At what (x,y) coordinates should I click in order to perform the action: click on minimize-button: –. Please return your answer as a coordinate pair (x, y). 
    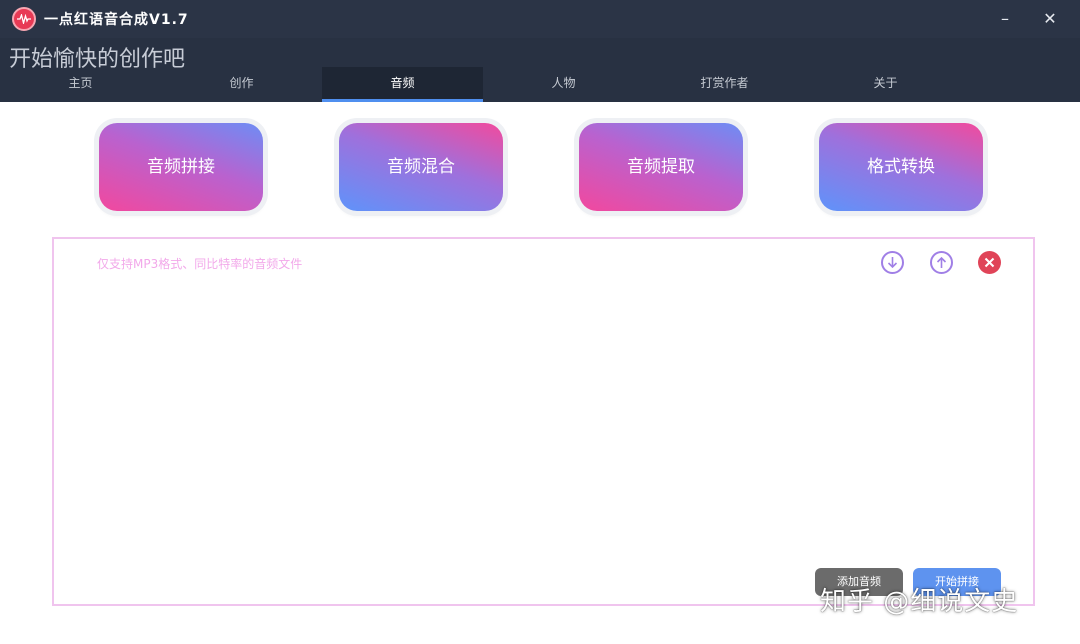
    Looking at the image, I should click on (1005, 19).